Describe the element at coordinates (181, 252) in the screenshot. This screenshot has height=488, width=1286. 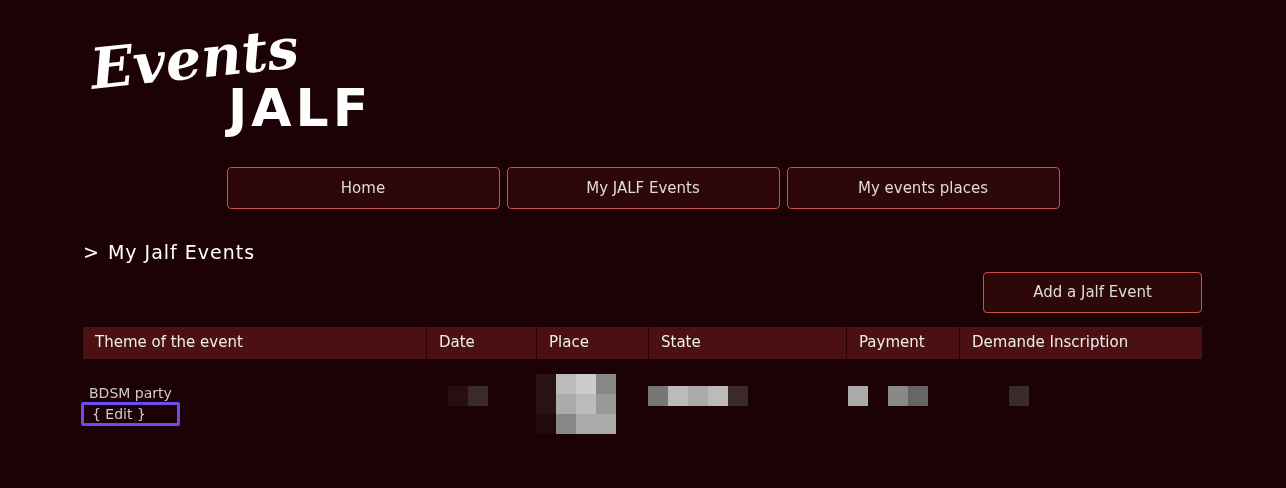
I see `section-heading: My Jalf Events` at that location.